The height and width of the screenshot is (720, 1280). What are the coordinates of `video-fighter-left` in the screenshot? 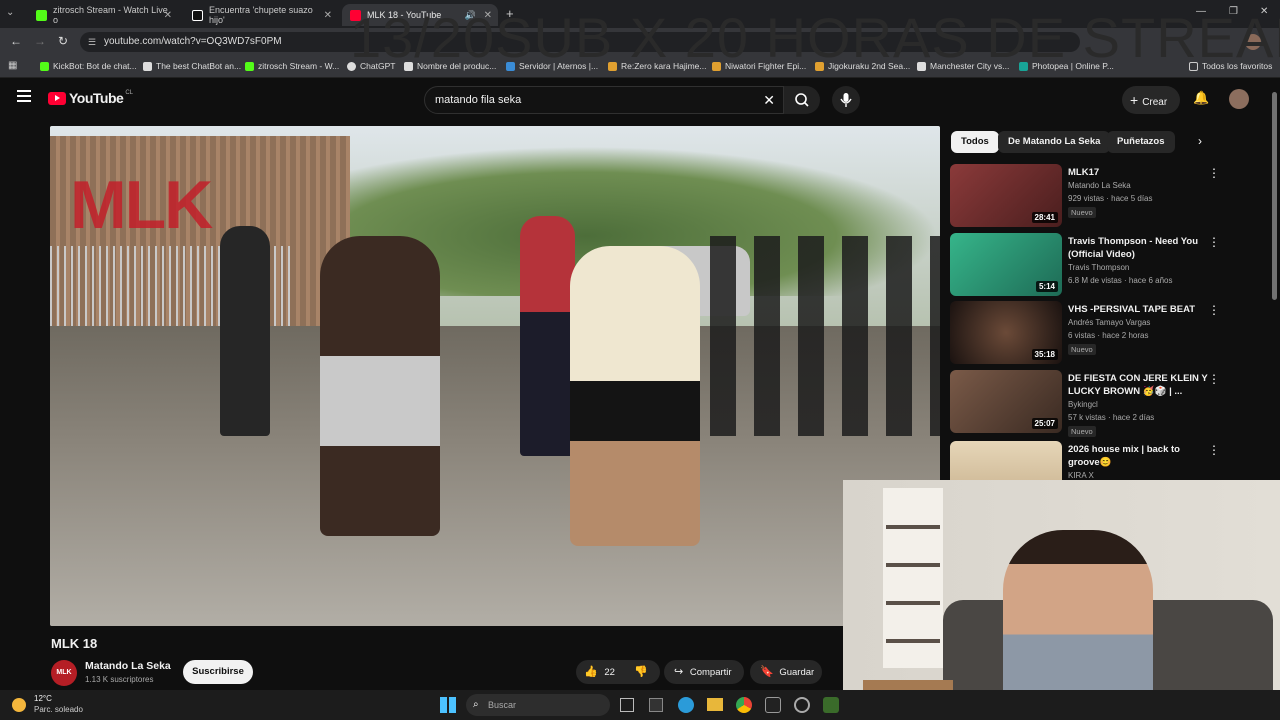 It's located at (380, 386).